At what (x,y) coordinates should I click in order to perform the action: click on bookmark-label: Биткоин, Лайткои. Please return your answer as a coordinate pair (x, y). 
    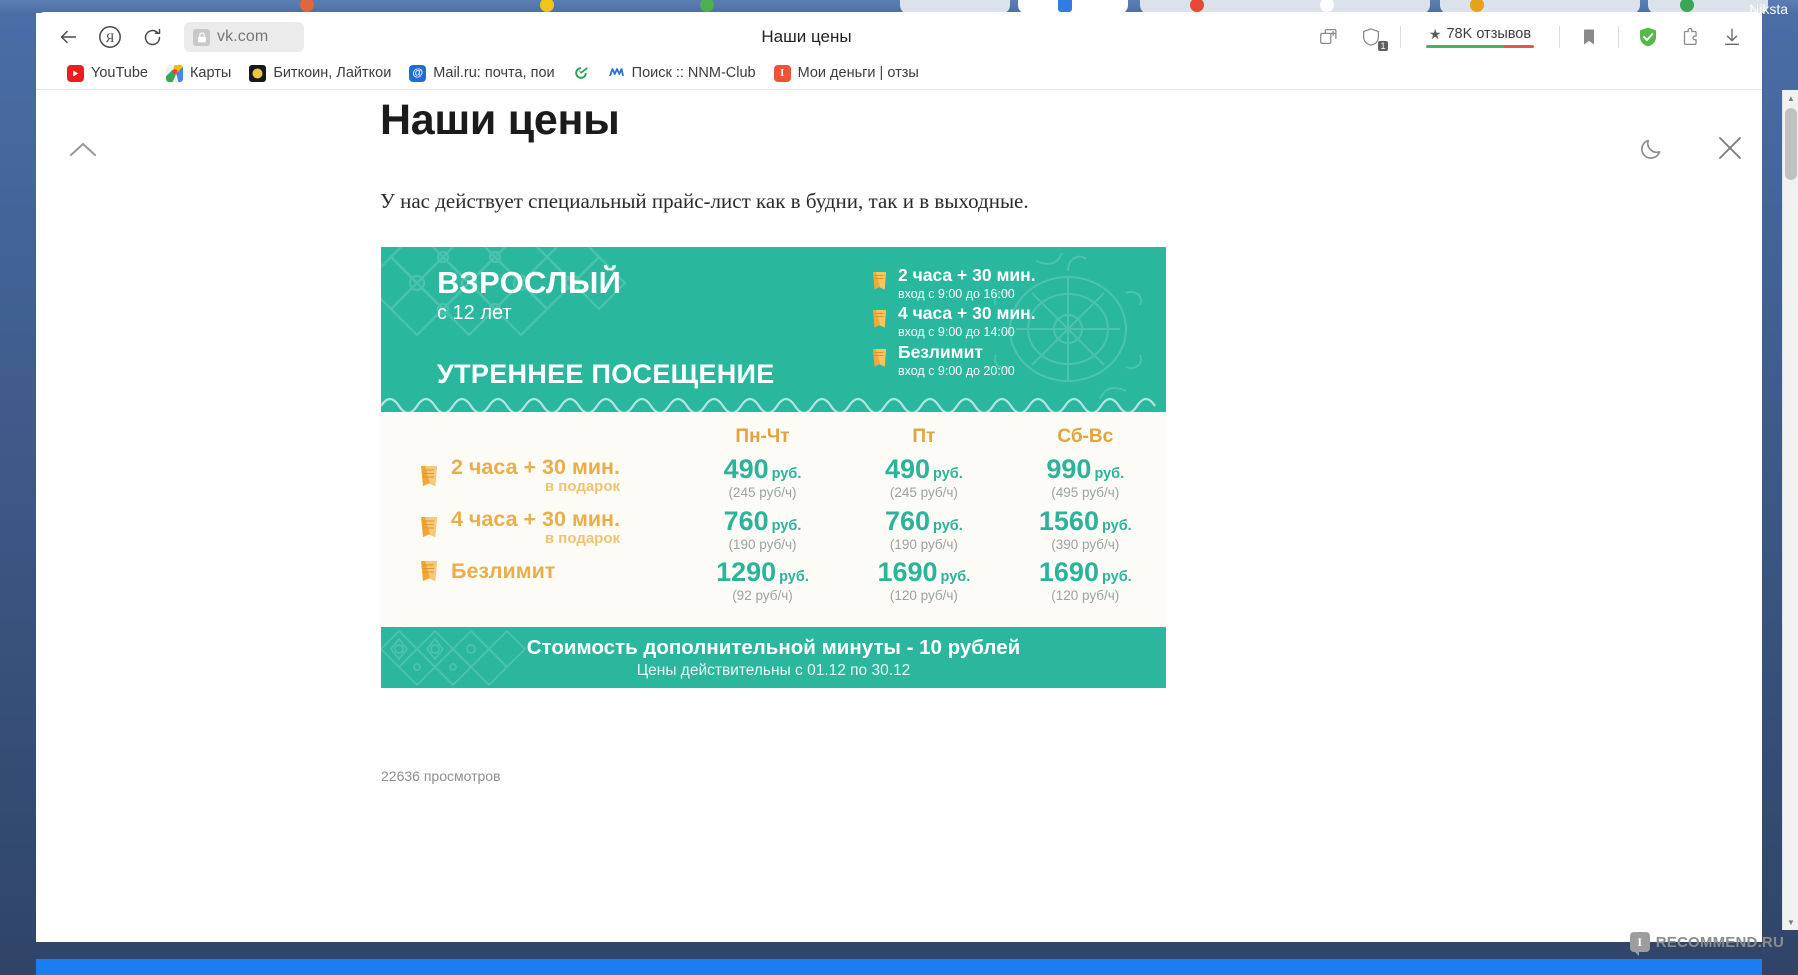
    Looking at the image, I should click on (332, 73).